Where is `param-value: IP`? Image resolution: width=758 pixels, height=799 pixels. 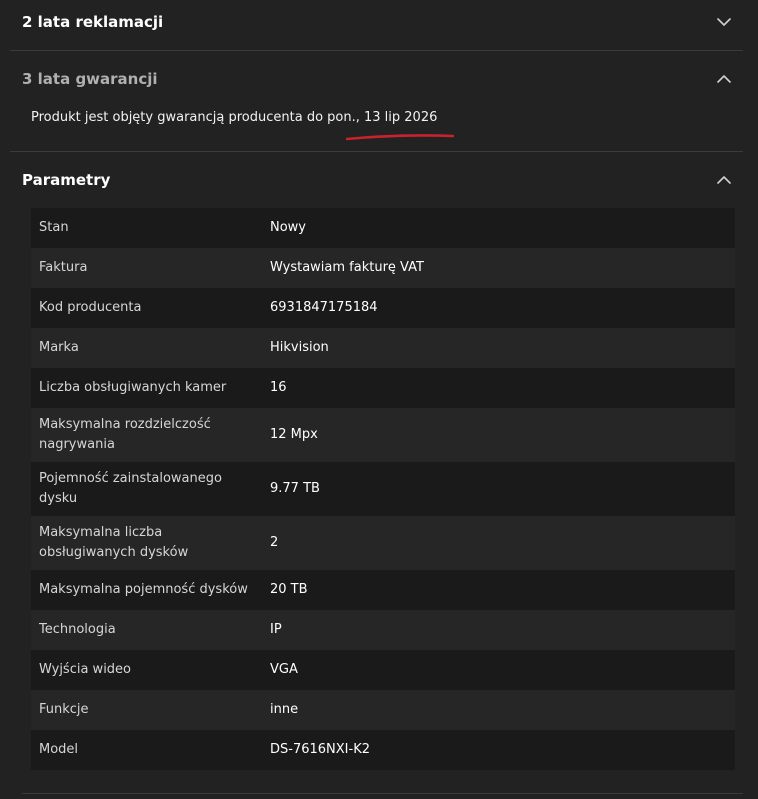
param-value: IP is located at coordinates (497, 630).